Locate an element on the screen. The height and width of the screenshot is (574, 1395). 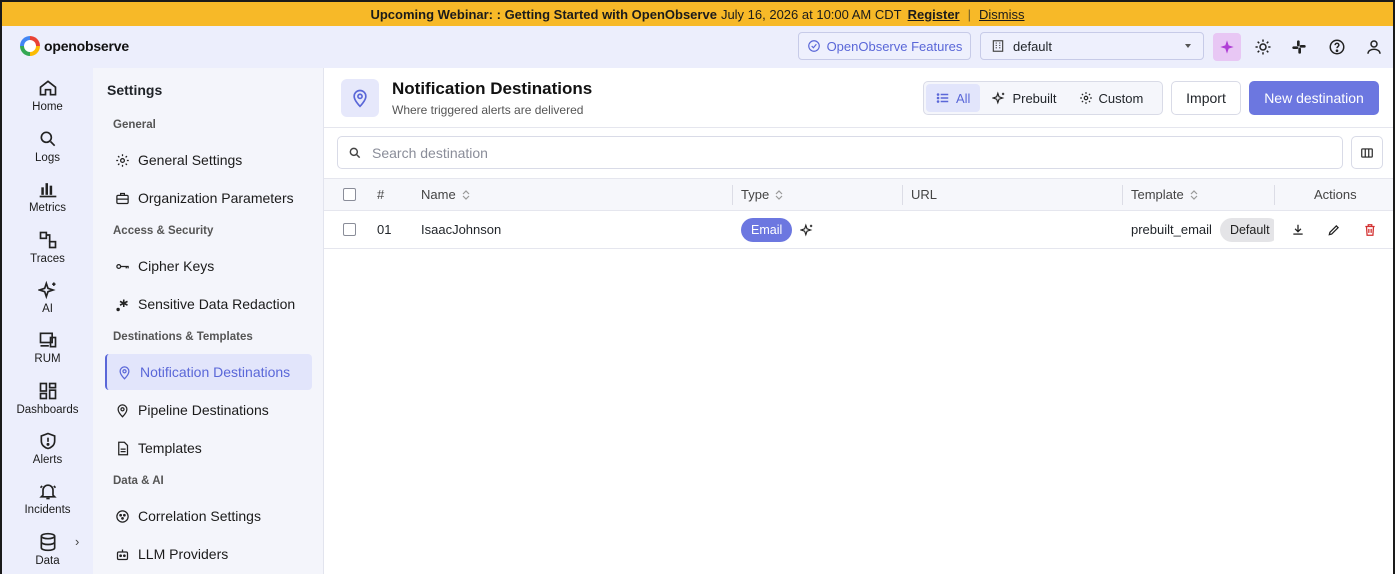
nav-logs: Logs is located at coordinates (47, 148).